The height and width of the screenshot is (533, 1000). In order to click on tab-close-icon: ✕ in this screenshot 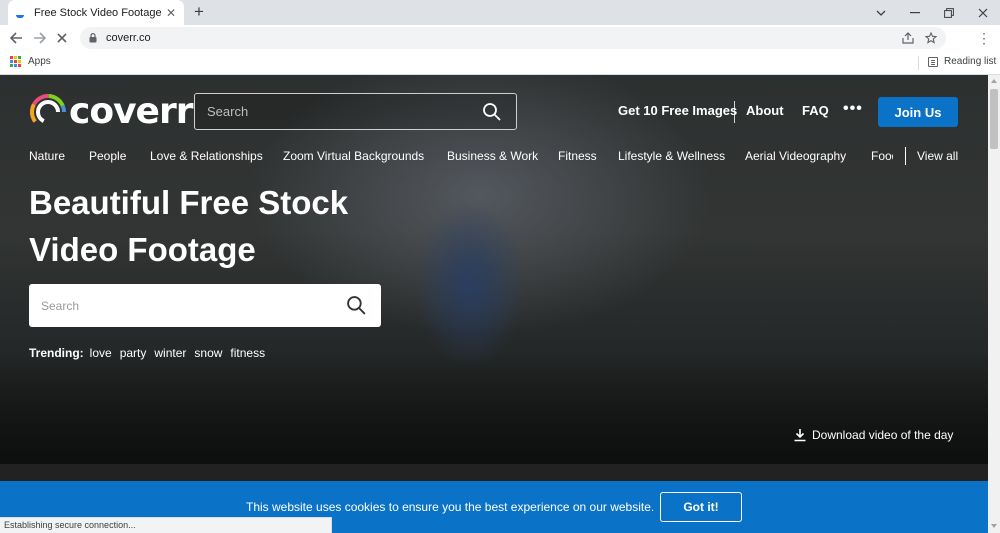, I will do `click(171, 13)`.